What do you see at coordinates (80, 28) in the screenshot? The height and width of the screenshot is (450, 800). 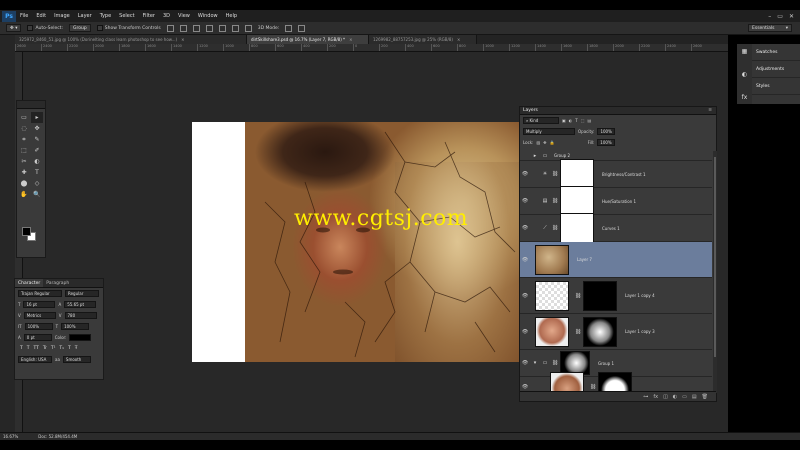 I see `auto-select-dropdown: Group` at bounding box center [80, 28].